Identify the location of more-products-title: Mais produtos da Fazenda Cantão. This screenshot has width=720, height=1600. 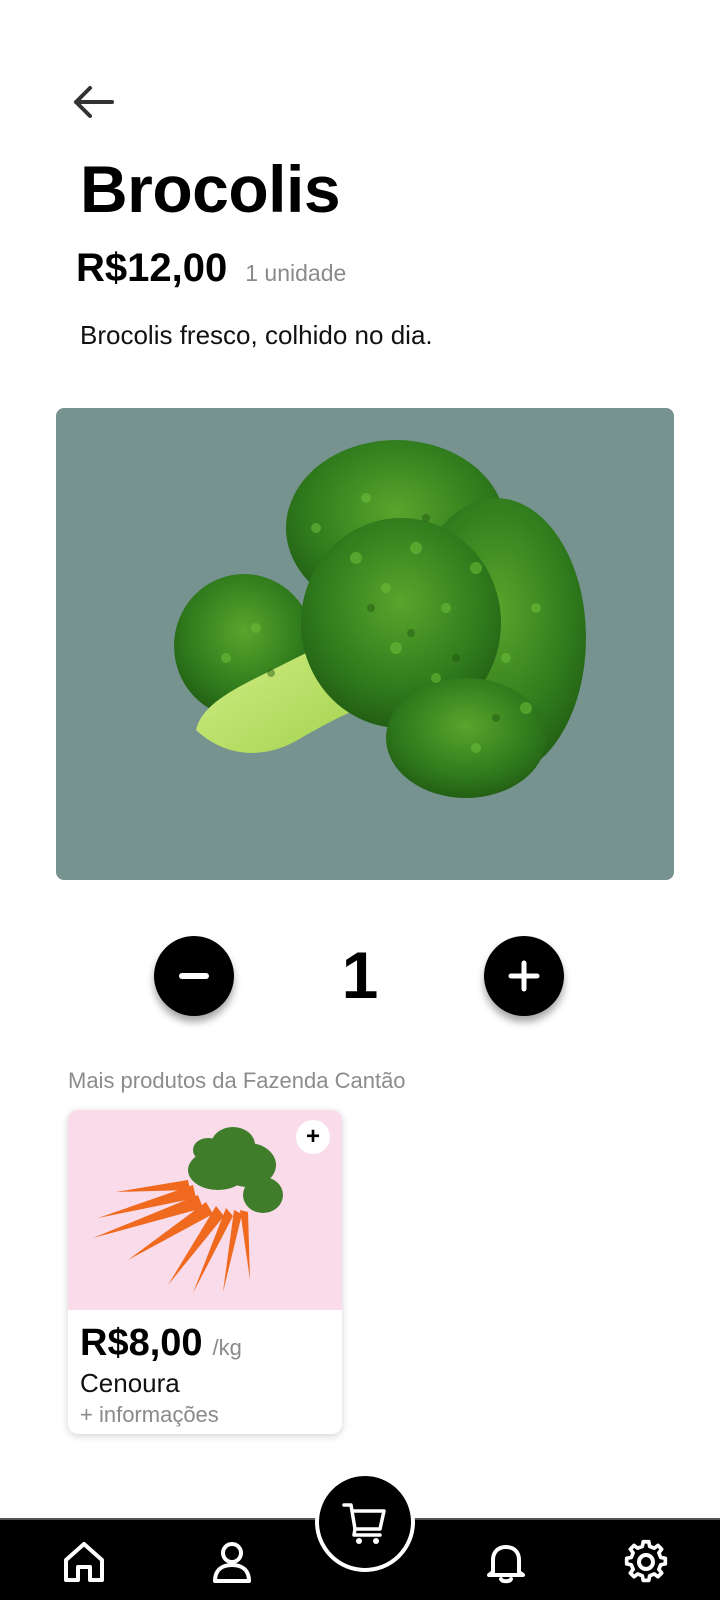
(237, 1080).